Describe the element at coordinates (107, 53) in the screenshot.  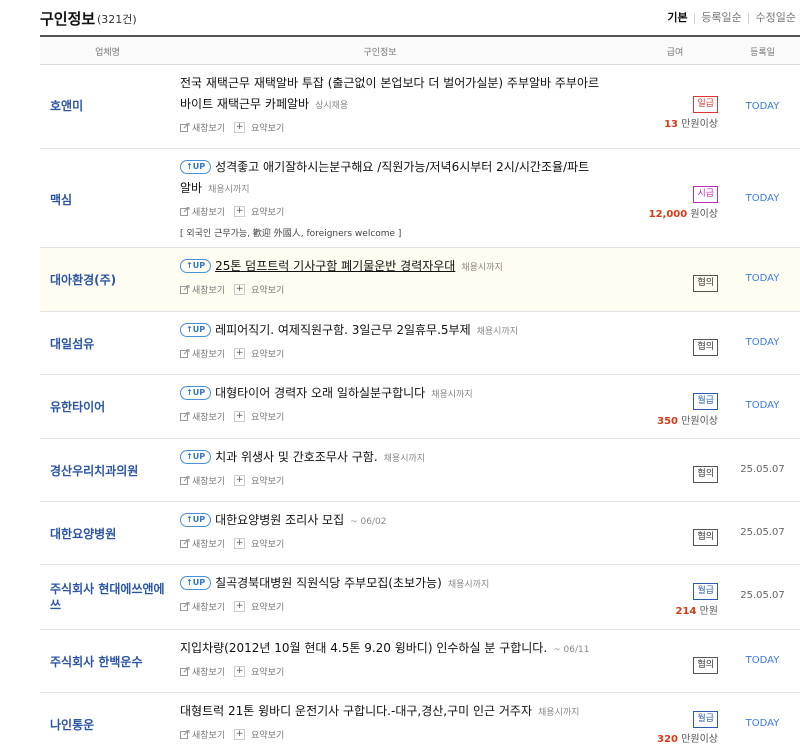
I see `column-company: 업체명` at that location.